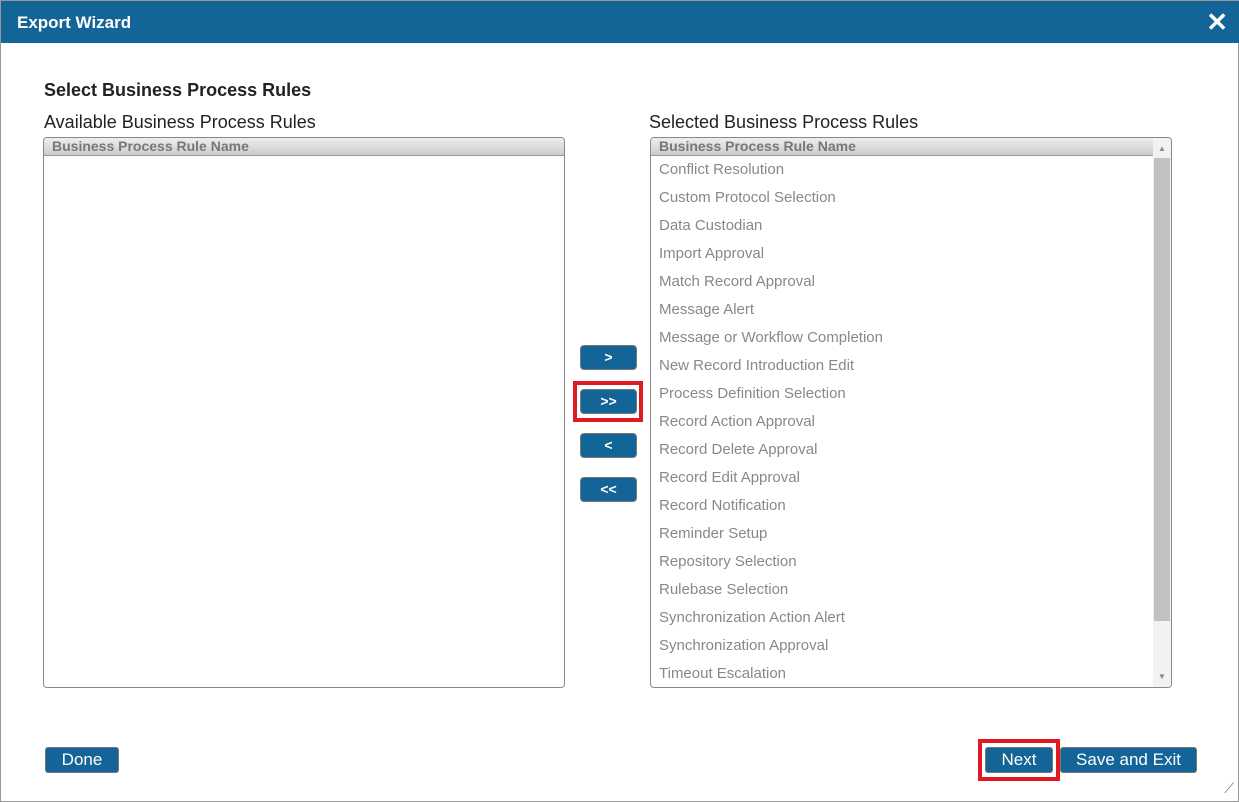  What do you see at coordinates (304, 147) in the screenshot?
I see `available-column-header: Business Process Rule Name` at bounding box center [304, 147].